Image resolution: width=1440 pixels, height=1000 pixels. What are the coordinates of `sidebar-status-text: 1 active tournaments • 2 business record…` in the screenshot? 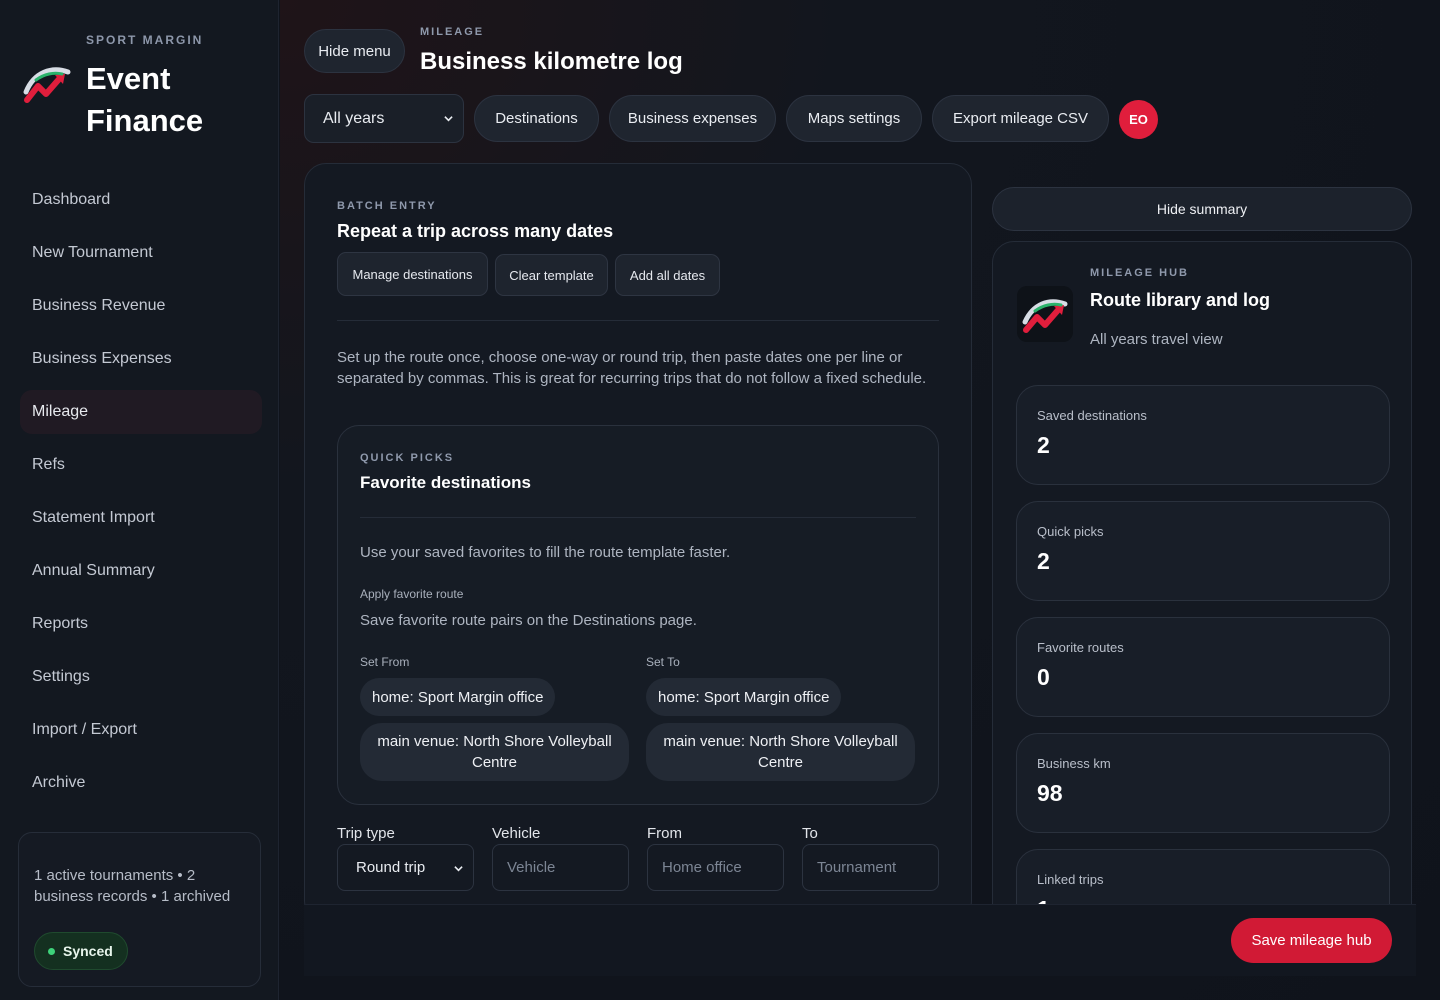 It's located at (132, 886).